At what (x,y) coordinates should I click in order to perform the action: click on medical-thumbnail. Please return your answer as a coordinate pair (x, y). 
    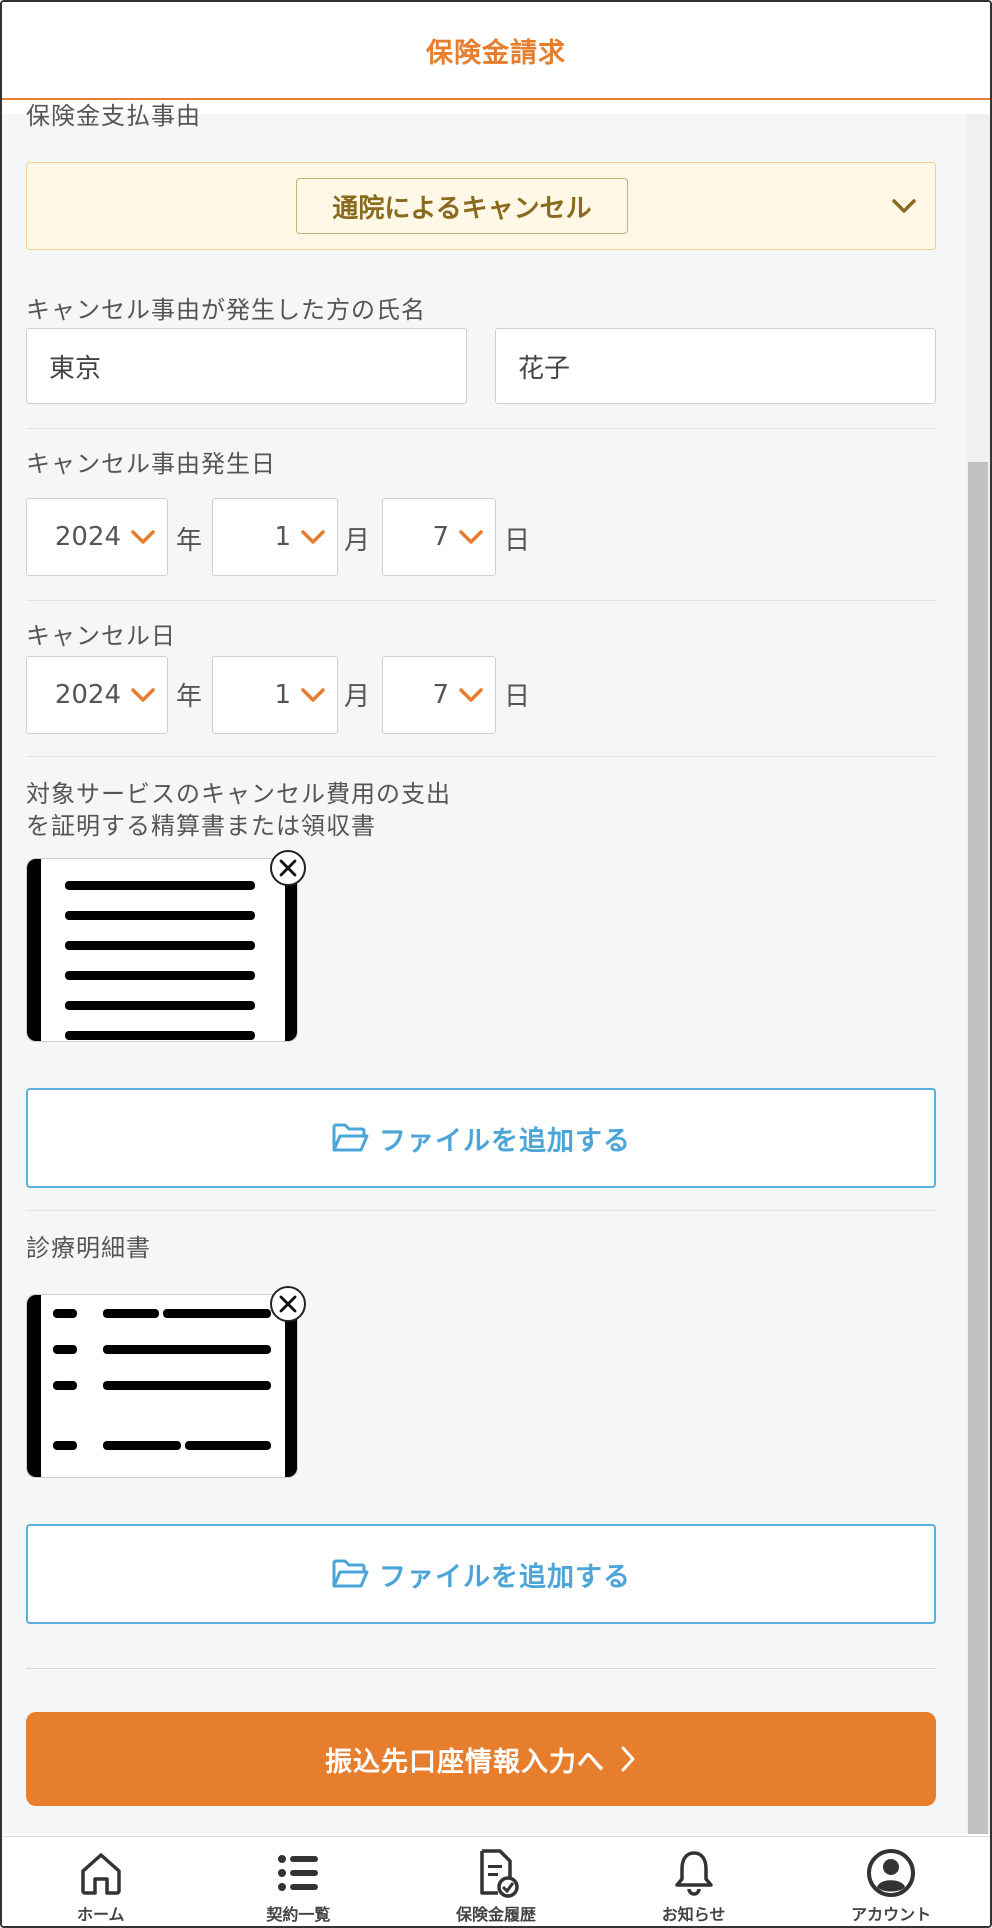
    Looking at the image, I should click on (162, 1386).